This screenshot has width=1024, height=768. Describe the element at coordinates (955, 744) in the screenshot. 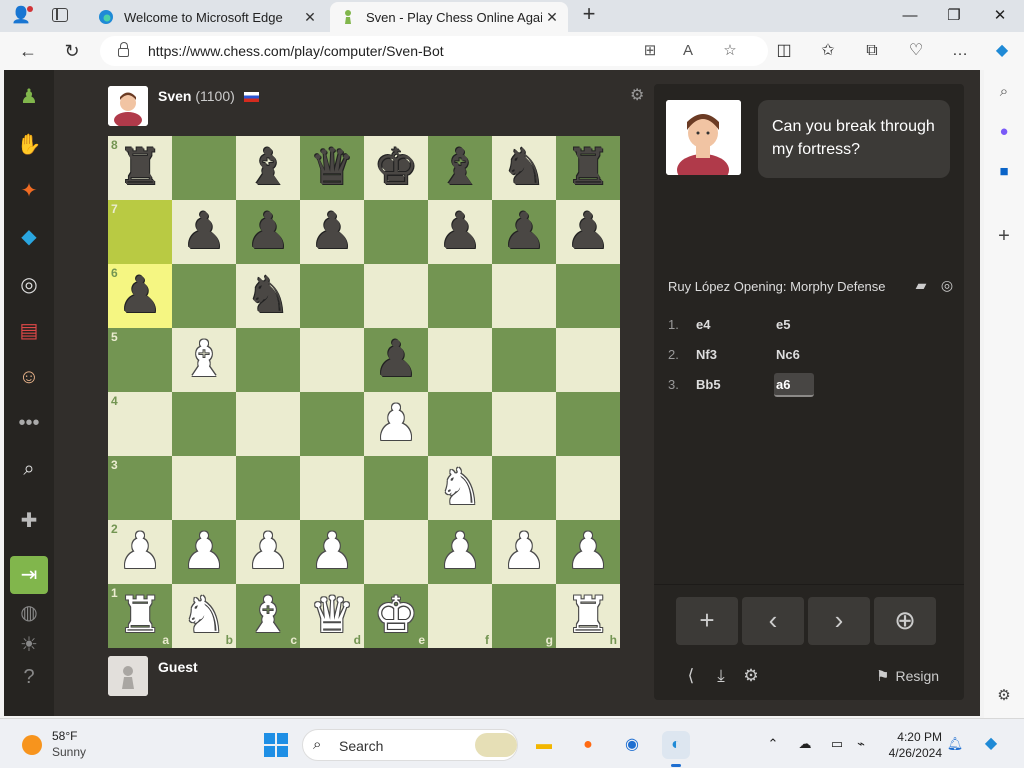

I see `notification-bell-icon: 🔔︎` at that location.